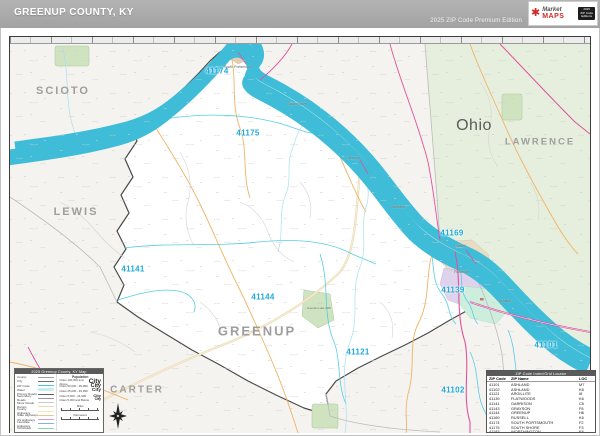 The width and height of the screenshot is (600, 436). Describe the element at coordinates (536, 13) in the screenshot. I see `star-icon: ✱` at that location.